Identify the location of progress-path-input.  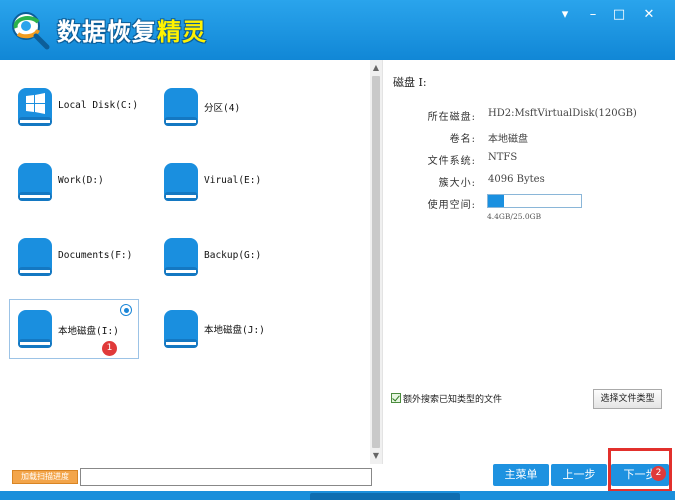
(226, 477).